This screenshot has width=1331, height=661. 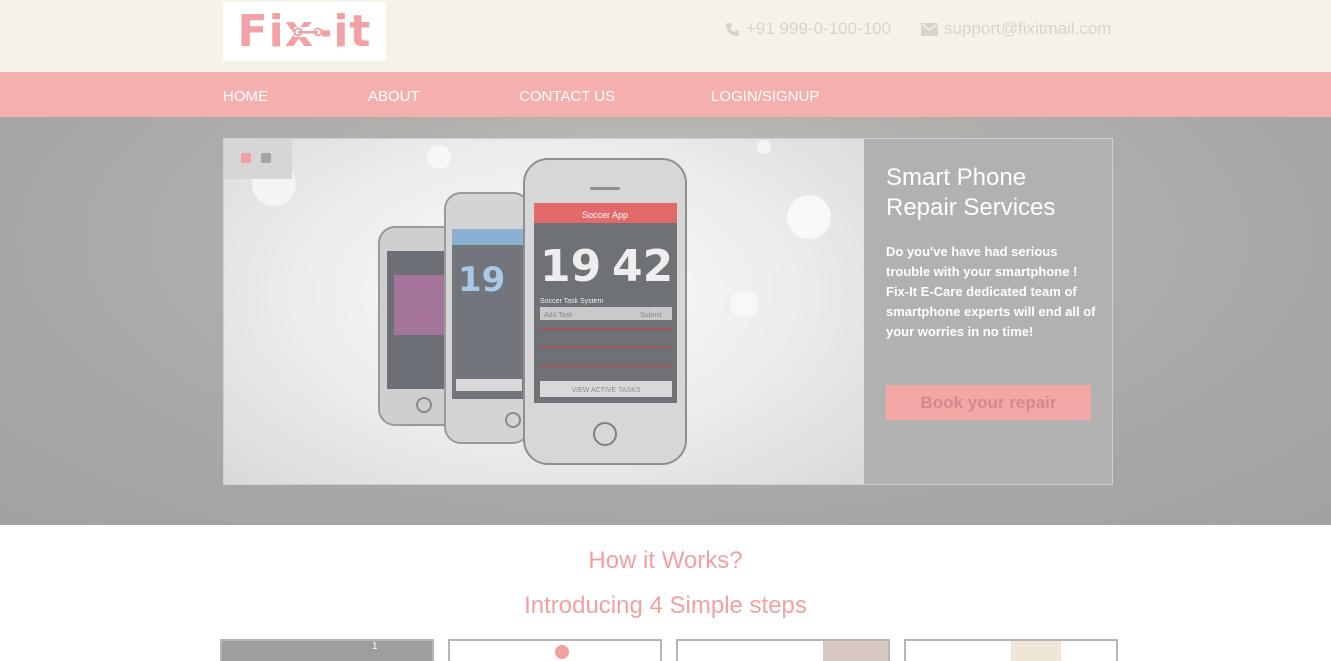 What do you see at coordinates (765, 96) in the screenshot?
I see `nav-login-signup: LOGIN/SIGNUP` at bounding box center [765, 96].